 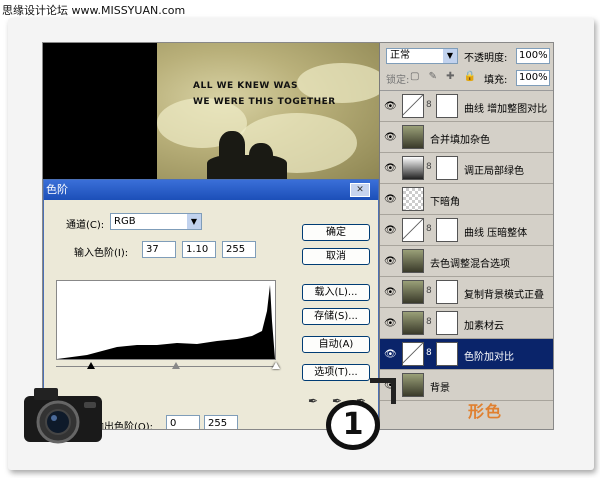 I want to click on output-level-white: 255, so click(x=221, y=422).